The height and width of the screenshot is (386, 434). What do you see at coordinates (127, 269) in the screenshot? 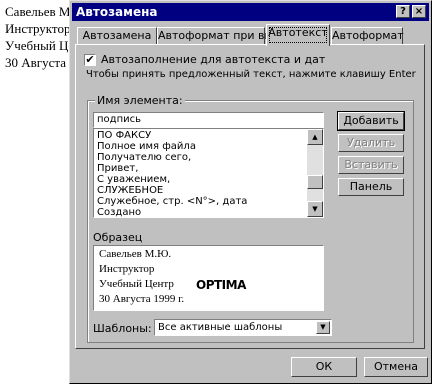
I see `sample-line: Инструктор` at bounding box center [127, 269].